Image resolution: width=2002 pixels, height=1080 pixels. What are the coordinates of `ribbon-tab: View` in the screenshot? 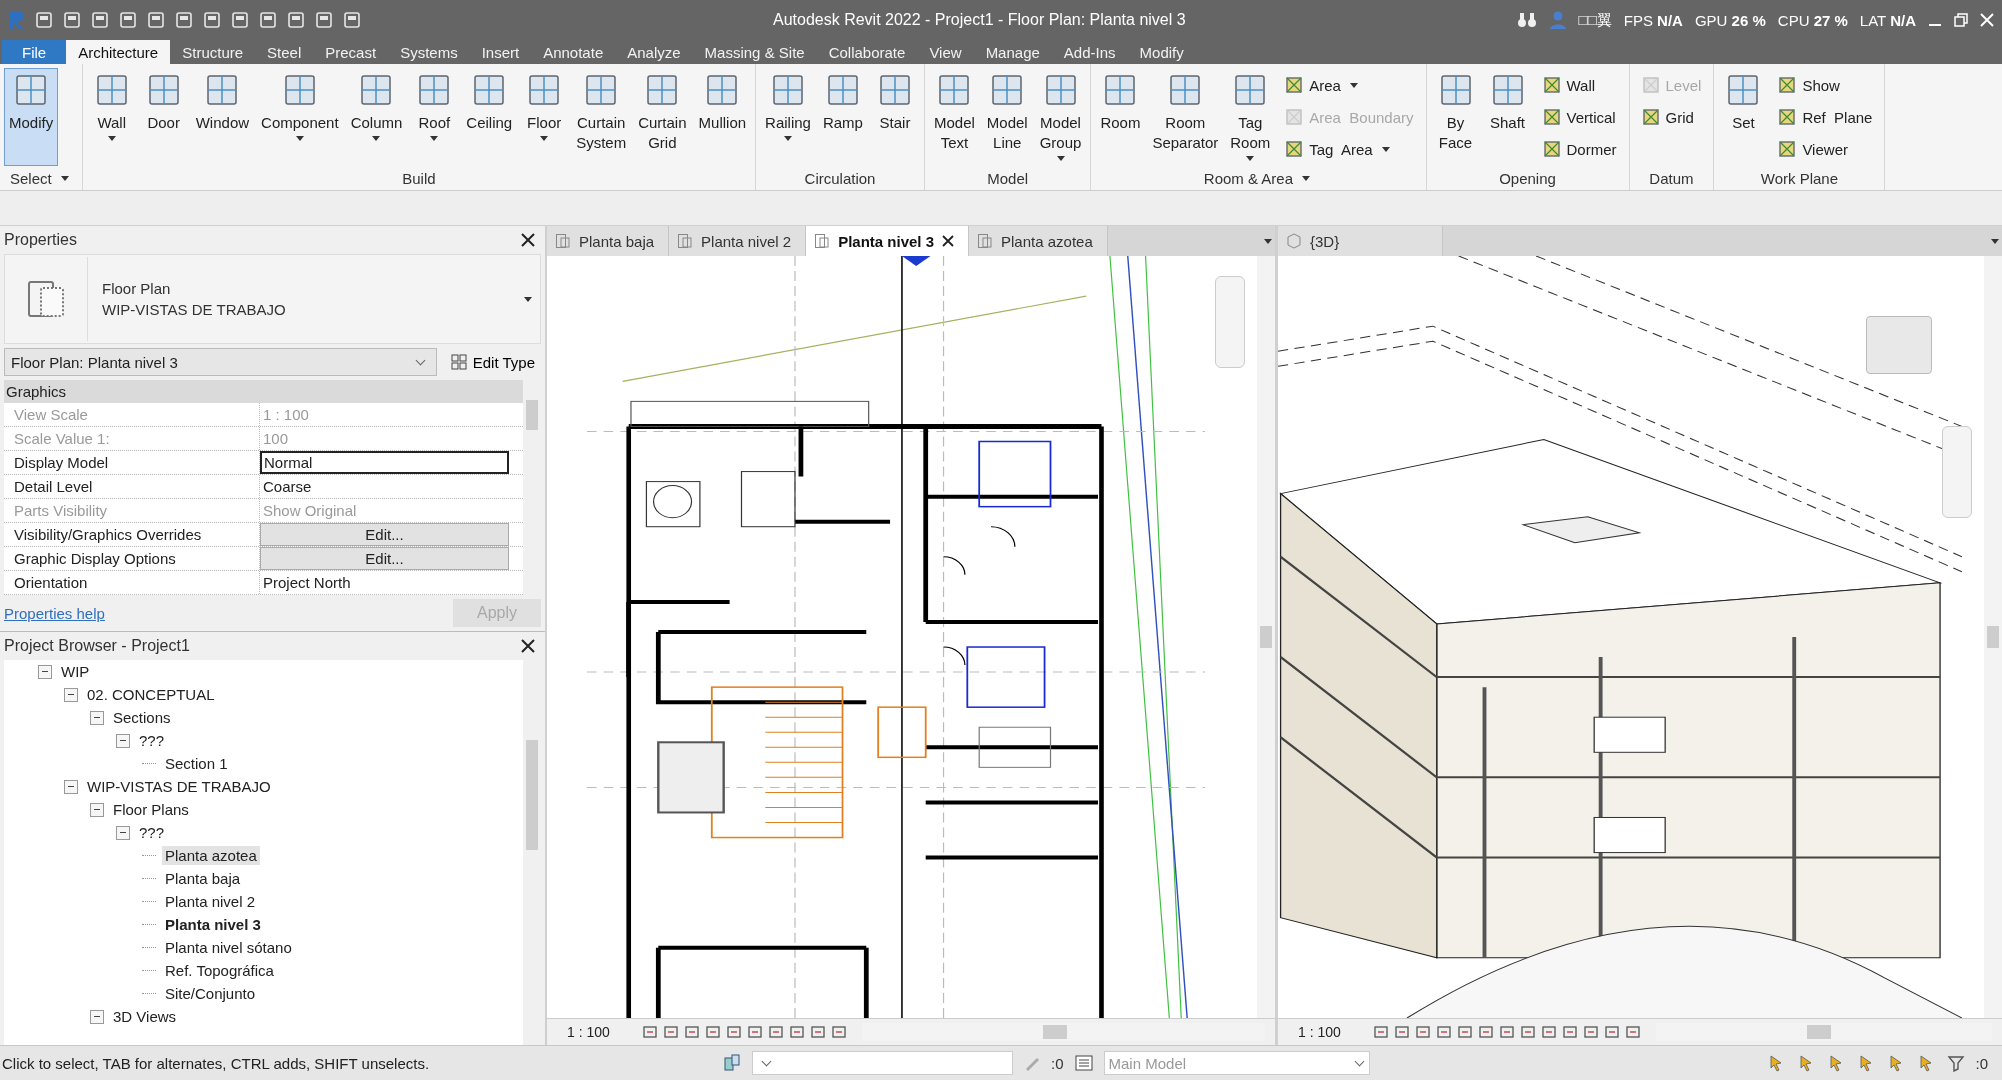 It's located at (945, 52).